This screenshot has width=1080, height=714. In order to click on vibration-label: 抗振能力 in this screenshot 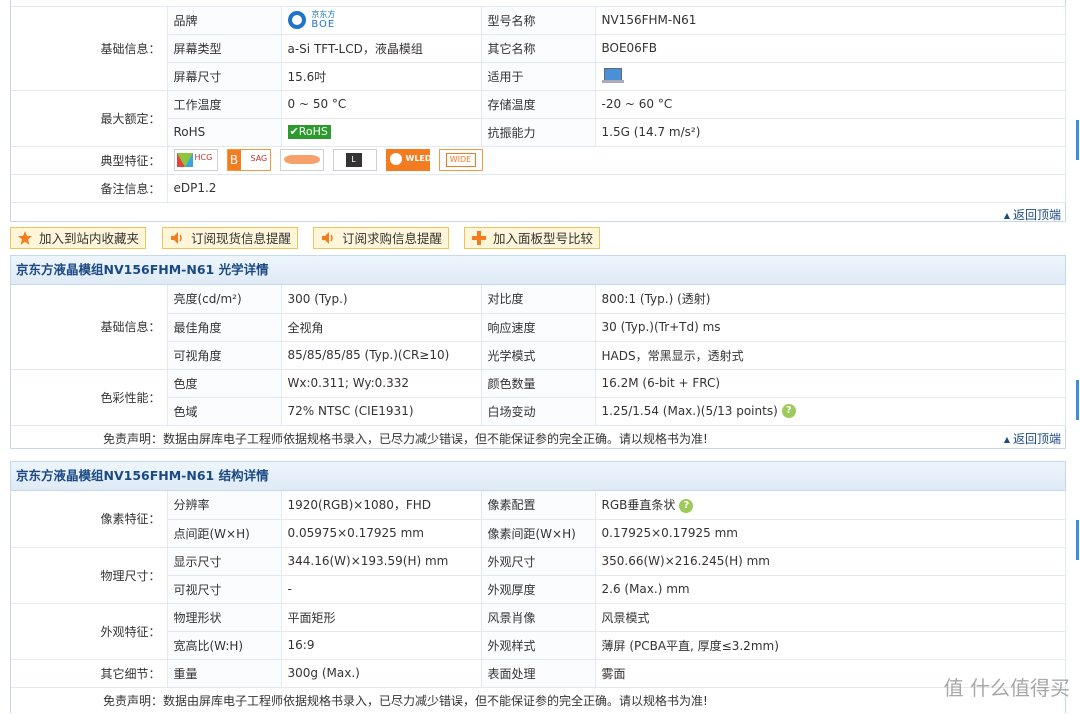, I will do `click(538, 132)`.